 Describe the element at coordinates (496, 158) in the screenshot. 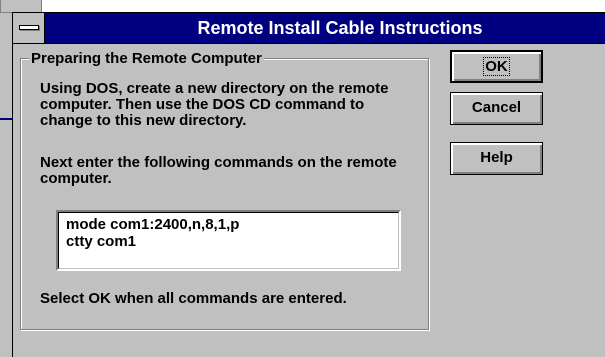

I see `help-button: Help` at that location.